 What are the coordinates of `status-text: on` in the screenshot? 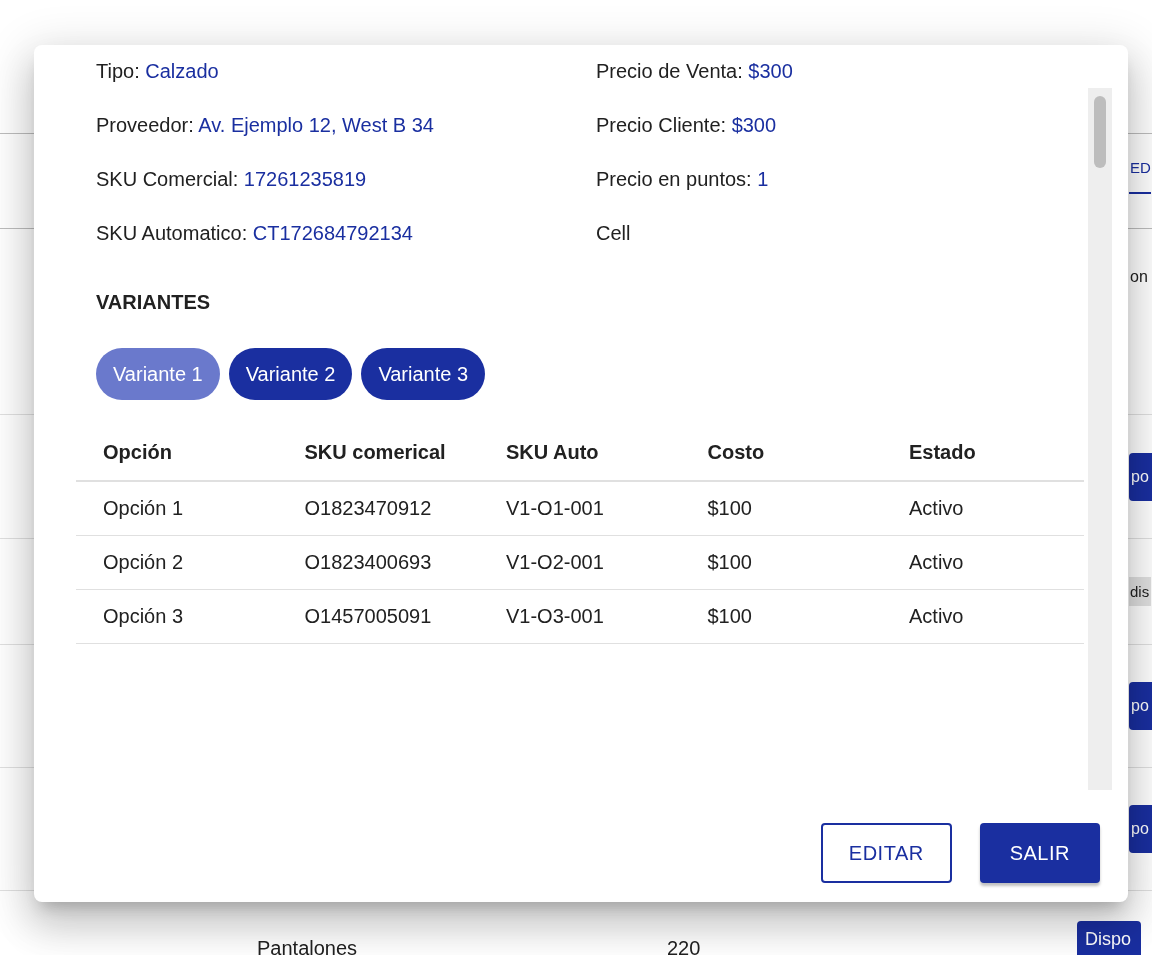 It's located at (1138, 276).